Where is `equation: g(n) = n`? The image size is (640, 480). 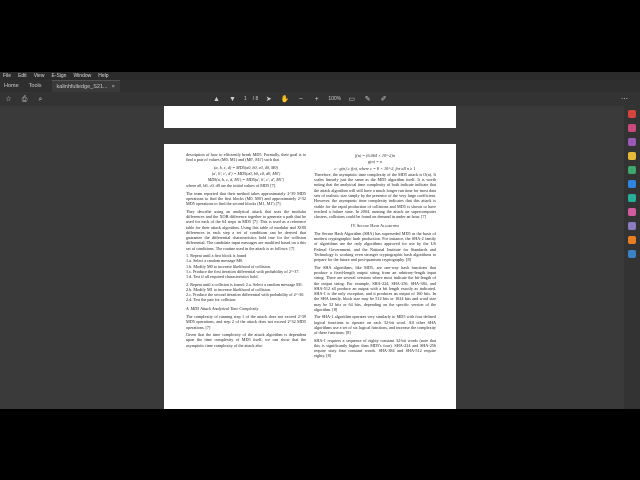
equation: g(n) = n is located at coordinates (375, 162).